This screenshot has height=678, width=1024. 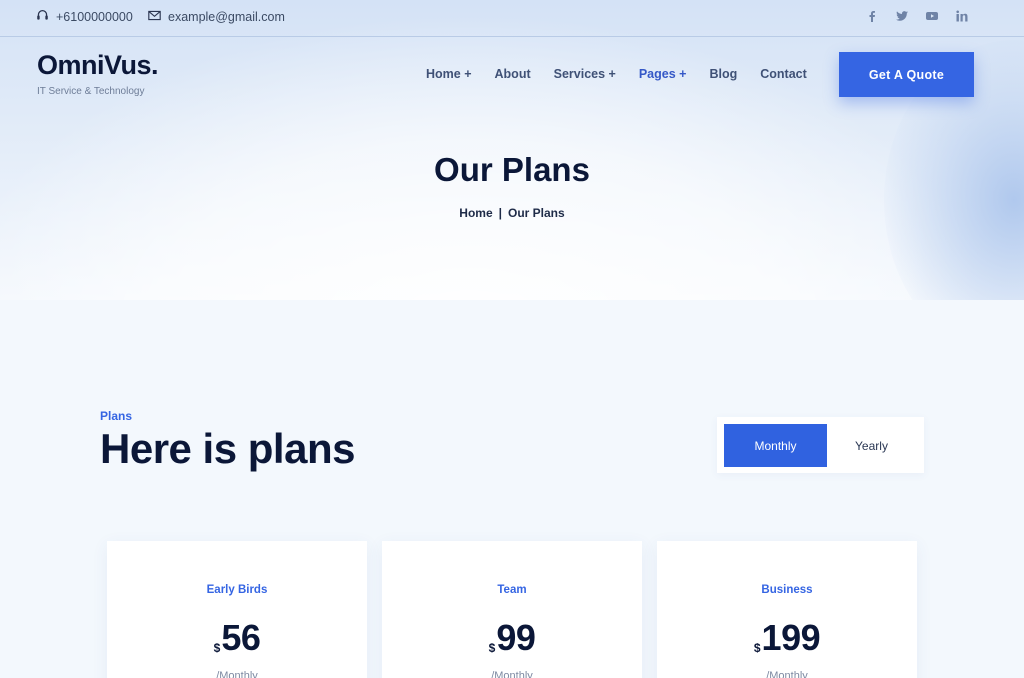 What do you see at coordinates (116, 416) in the screenshot?
I see `section-eyebrow: Plans` at bounding box center [116, 416].